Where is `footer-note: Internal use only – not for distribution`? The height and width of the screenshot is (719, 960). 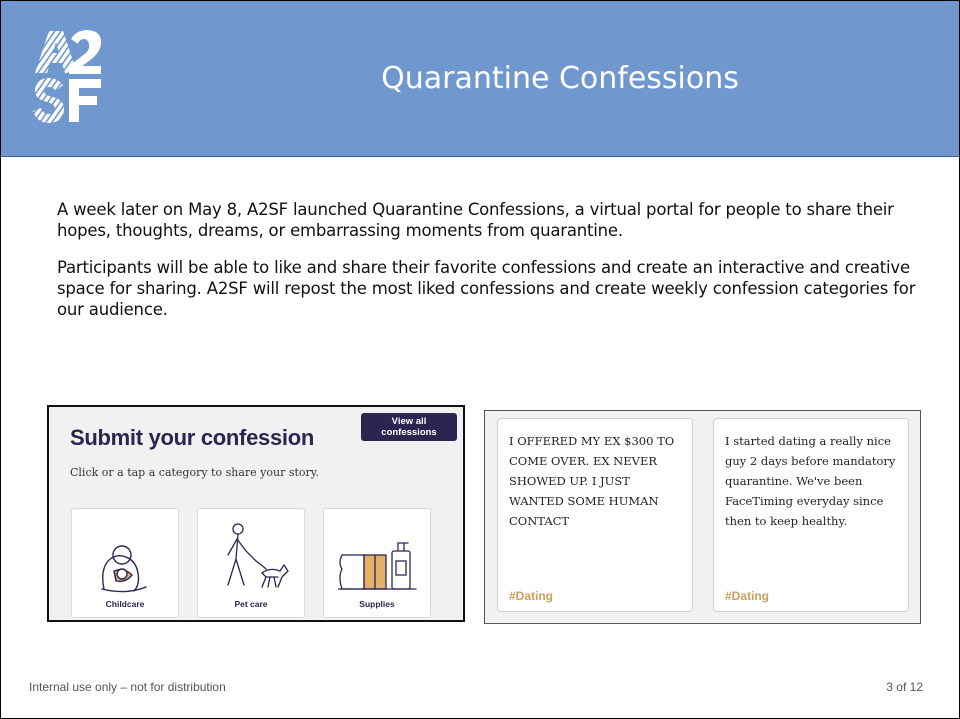 footer-note: Internal use only – not for distribution is located at coordinates (127, 687).